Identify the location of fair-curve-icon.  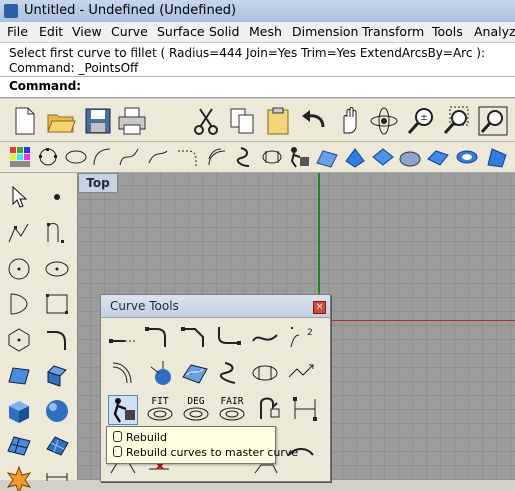
(232, 414).